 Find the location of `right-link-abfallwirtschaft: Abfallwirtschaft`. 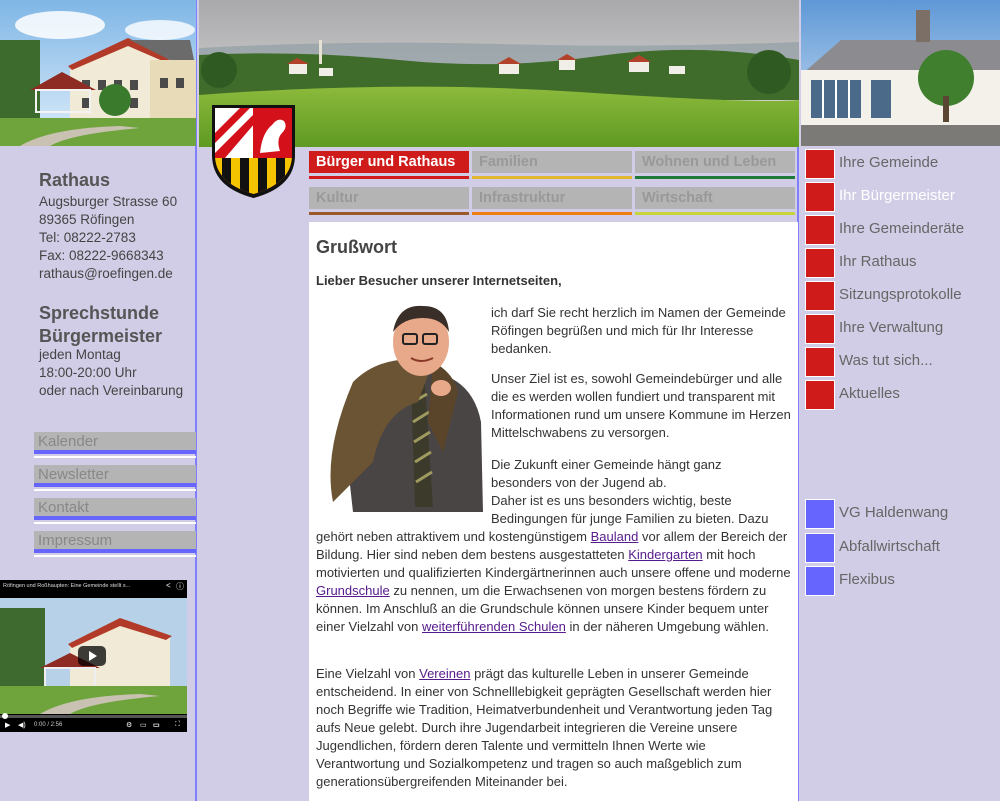

right-link-abfallwirtschaft: Abfallwirtschaft is located at coordinates (902, 548).